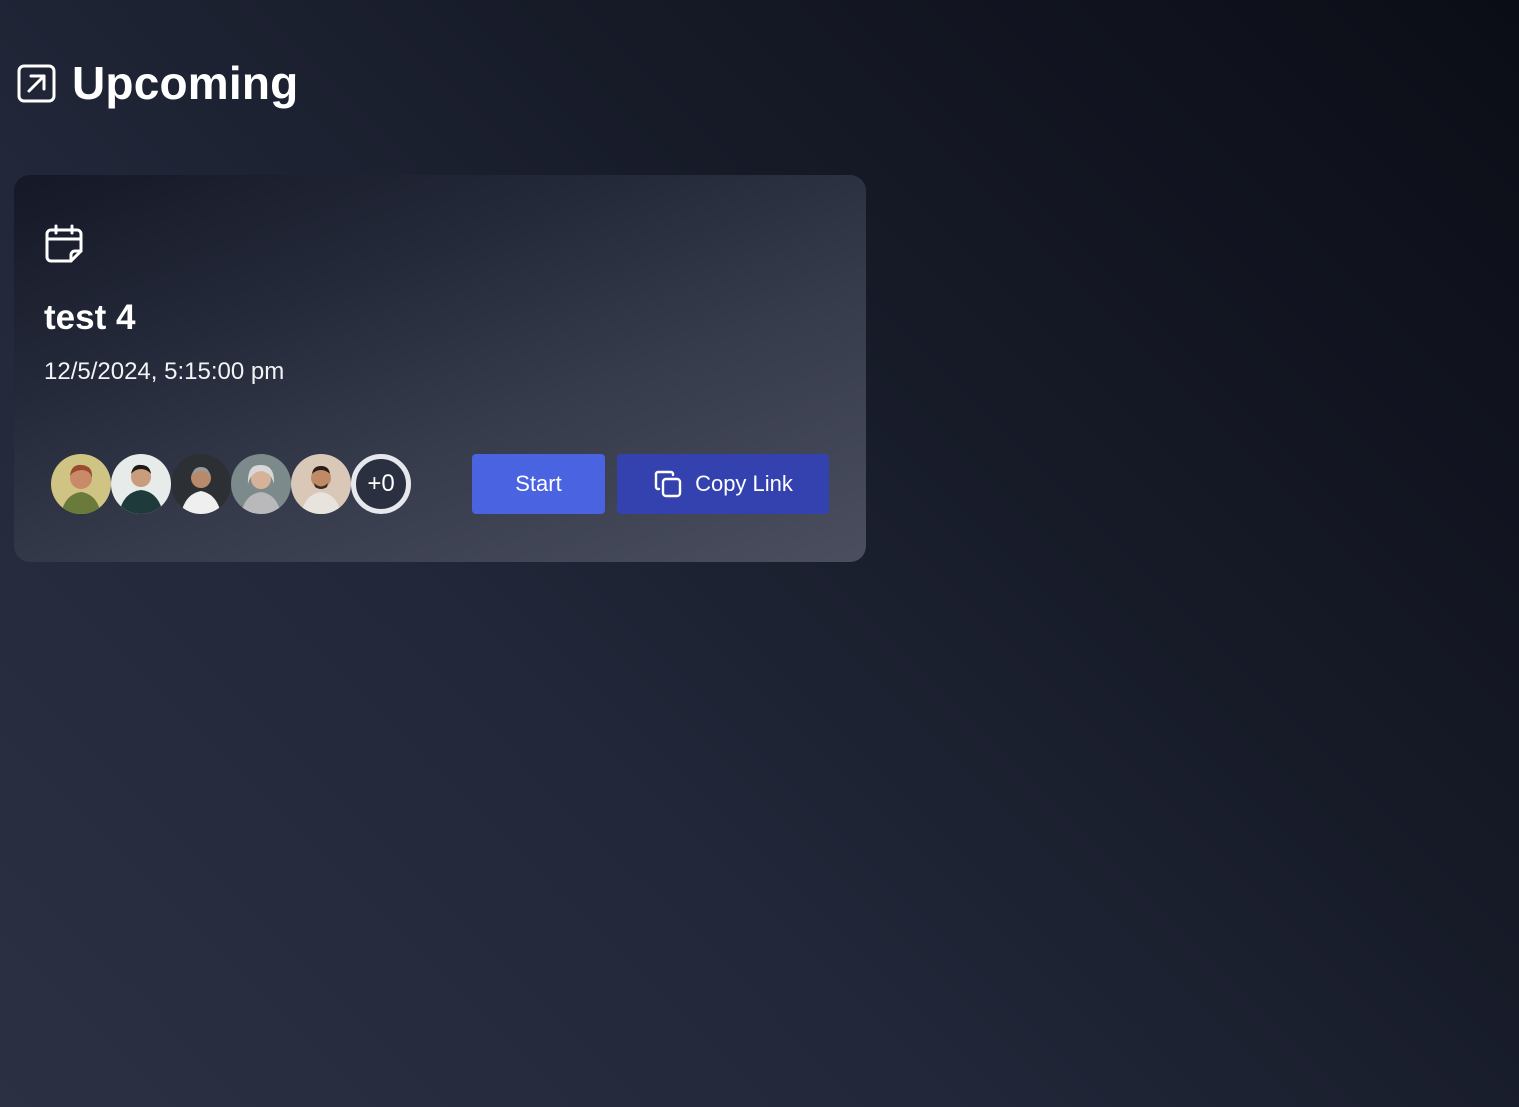  Describe the element at coordinates (90, 317) in the screenshot. I see `meeting-title: test 4` at that location.